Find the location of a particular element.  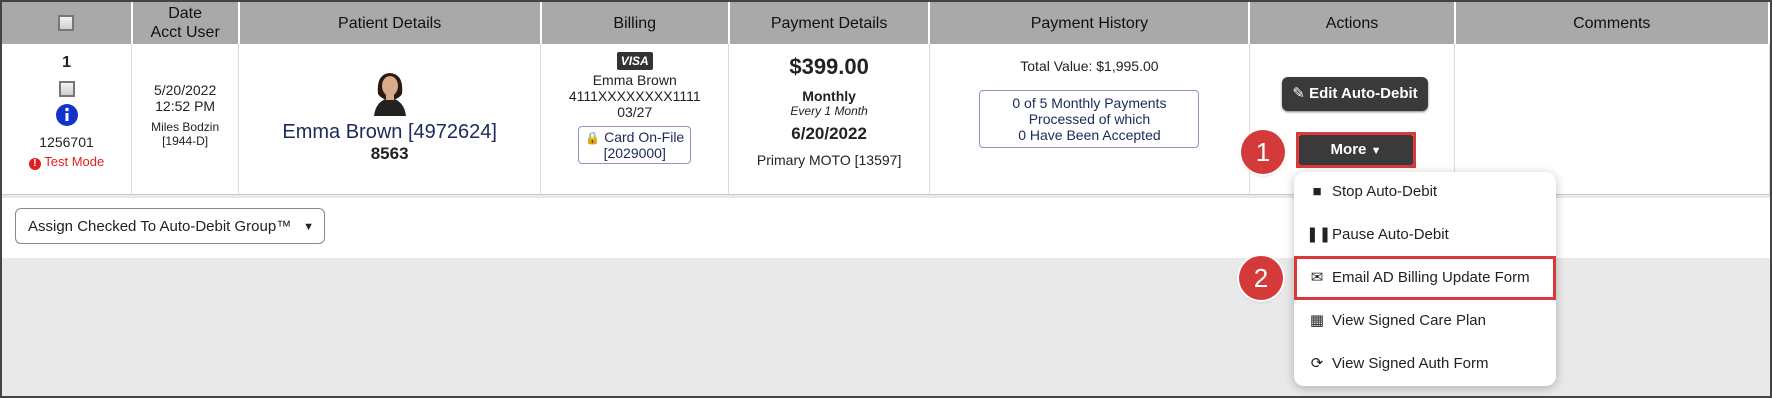

date-cell: 5/20/2022 12:52 PM Miles Bodzin [1944-D] is located at coordinates (185, 119).